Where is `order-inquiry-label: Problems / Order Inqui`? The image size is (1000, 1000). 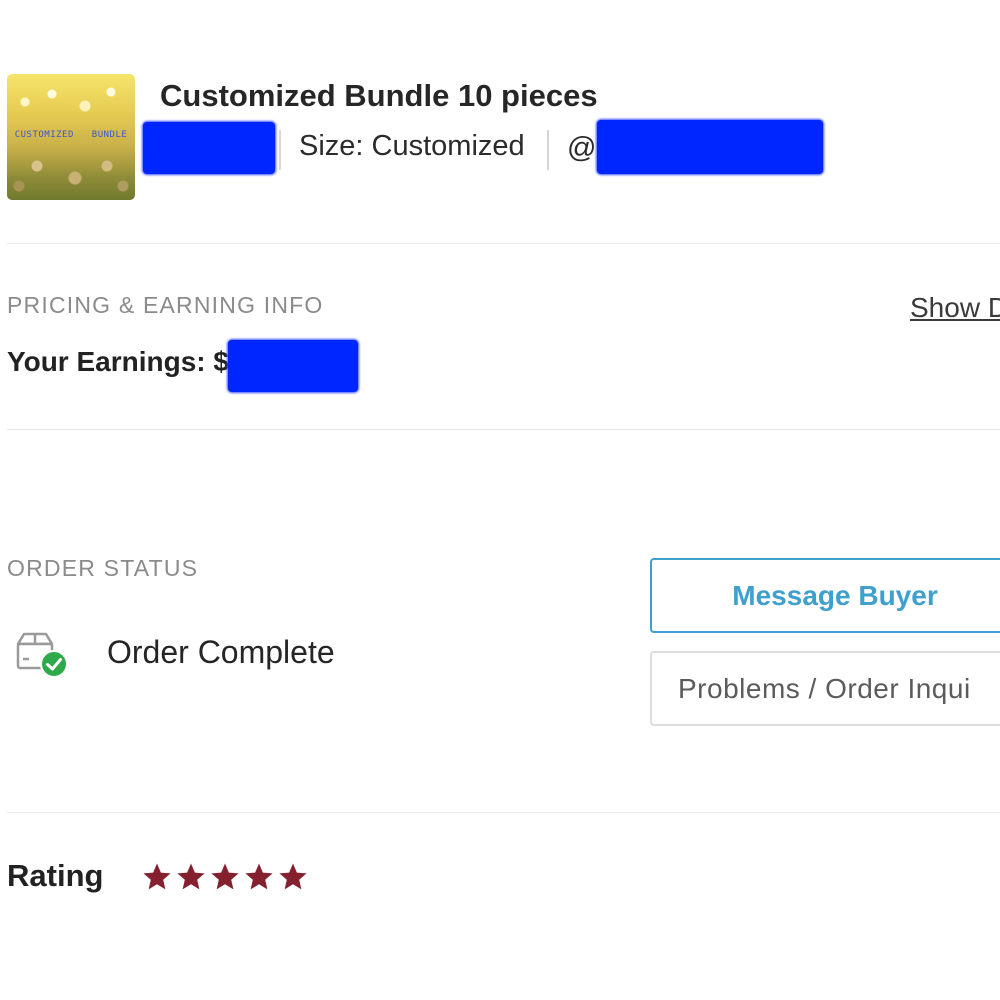
order-inquiry-label: Problems / Order Inqui is located at coordinates (824, 688).